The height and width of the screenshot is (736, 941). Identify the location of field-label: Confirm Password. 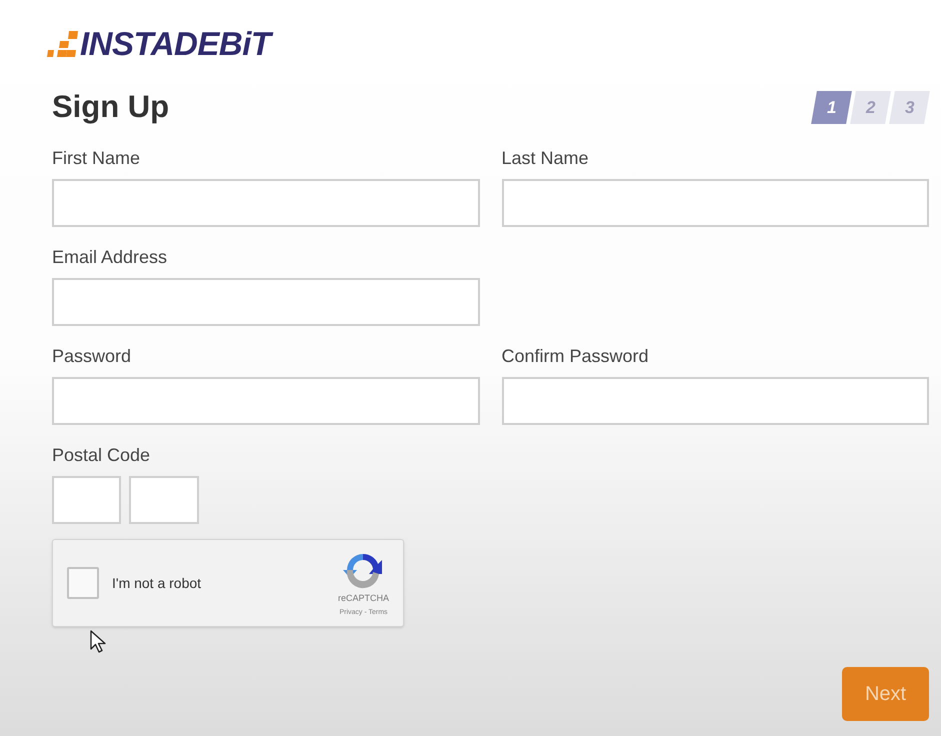
(575, 356).